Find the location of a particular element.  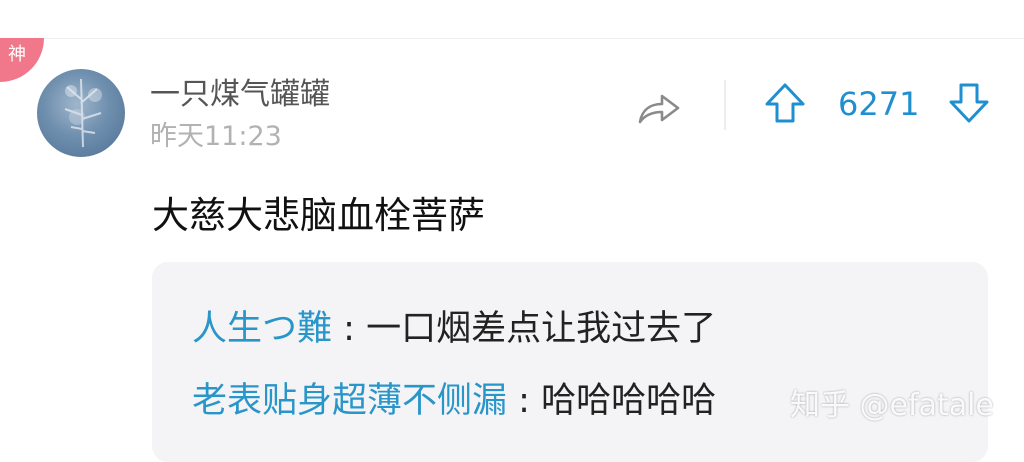

comment-timestamp: 昨天11:23 is located at coordinates (216, 136).